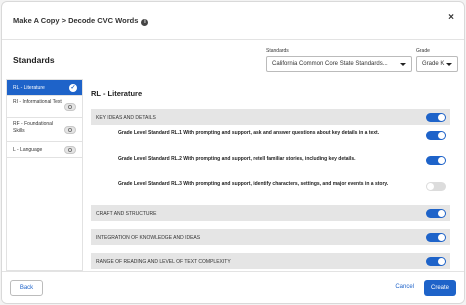  I want to click on sidebar-item-label: RI - Informational Text, so click(37, 102).